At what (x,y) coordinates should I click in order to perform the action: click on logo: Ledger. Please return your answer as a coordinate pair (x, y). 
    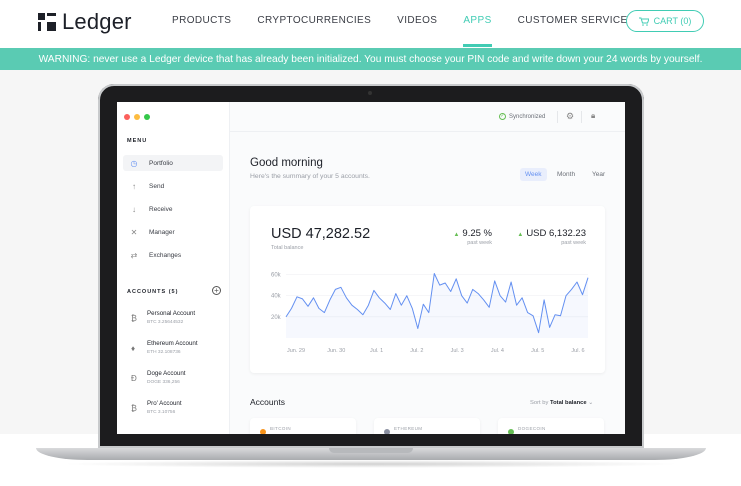
    Looking at the image, I should click on (85, 22).